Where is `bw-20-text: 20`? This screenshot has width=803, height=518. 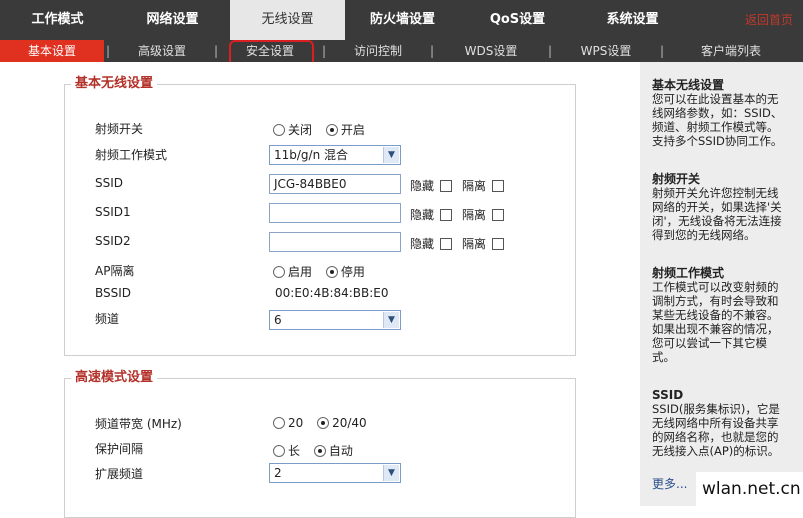
bw-20-text: 20 is located at coordinates (296, 423).